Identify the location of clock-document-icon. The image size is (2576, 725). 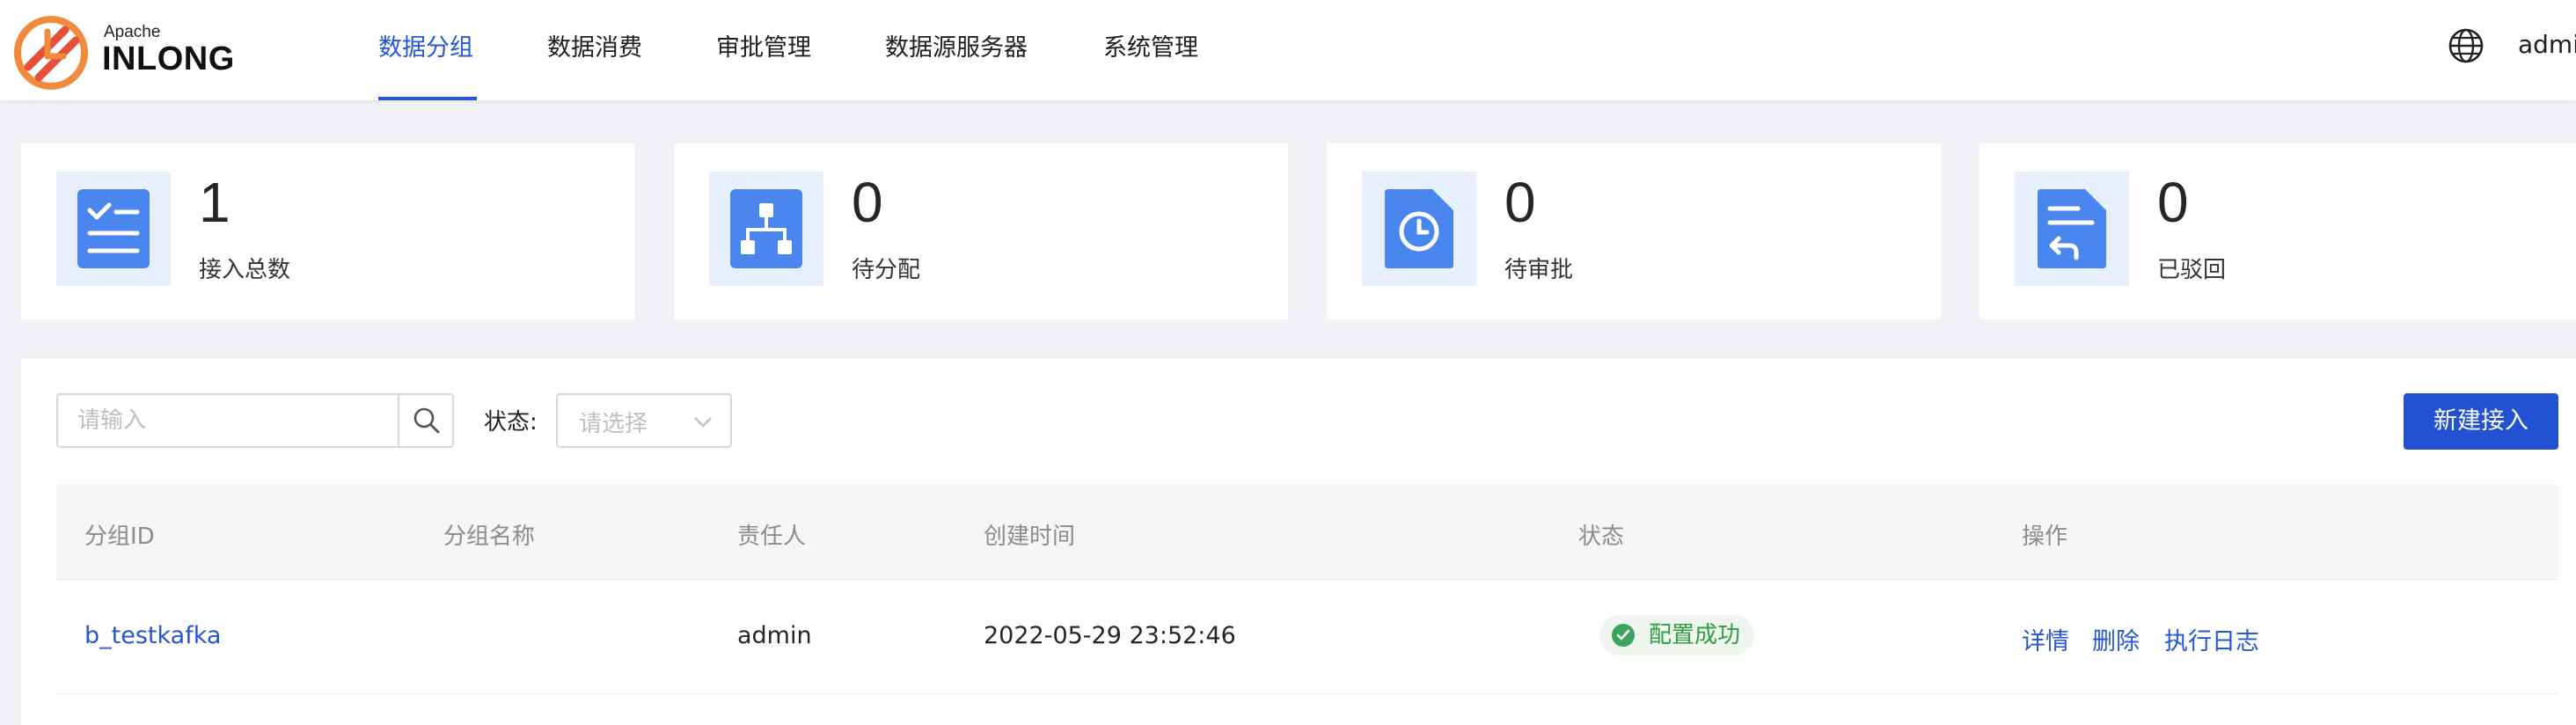
(1419, 228).